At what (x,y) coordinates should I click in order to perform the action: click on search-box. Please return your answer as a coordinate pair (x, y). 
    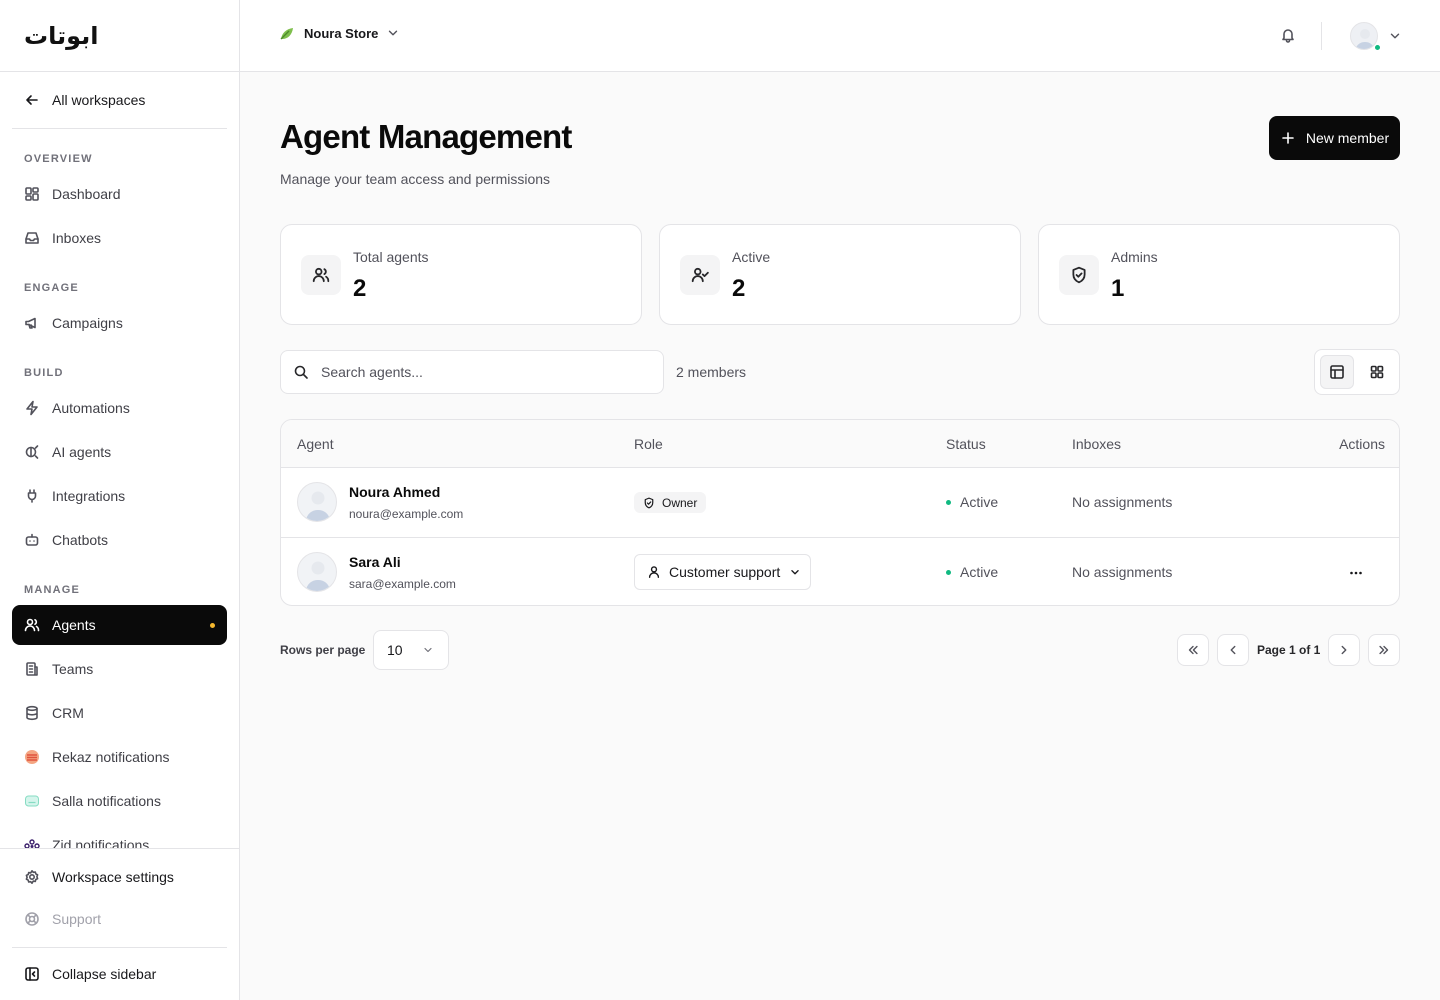
    Looking at the image, I should click on (472, 372).